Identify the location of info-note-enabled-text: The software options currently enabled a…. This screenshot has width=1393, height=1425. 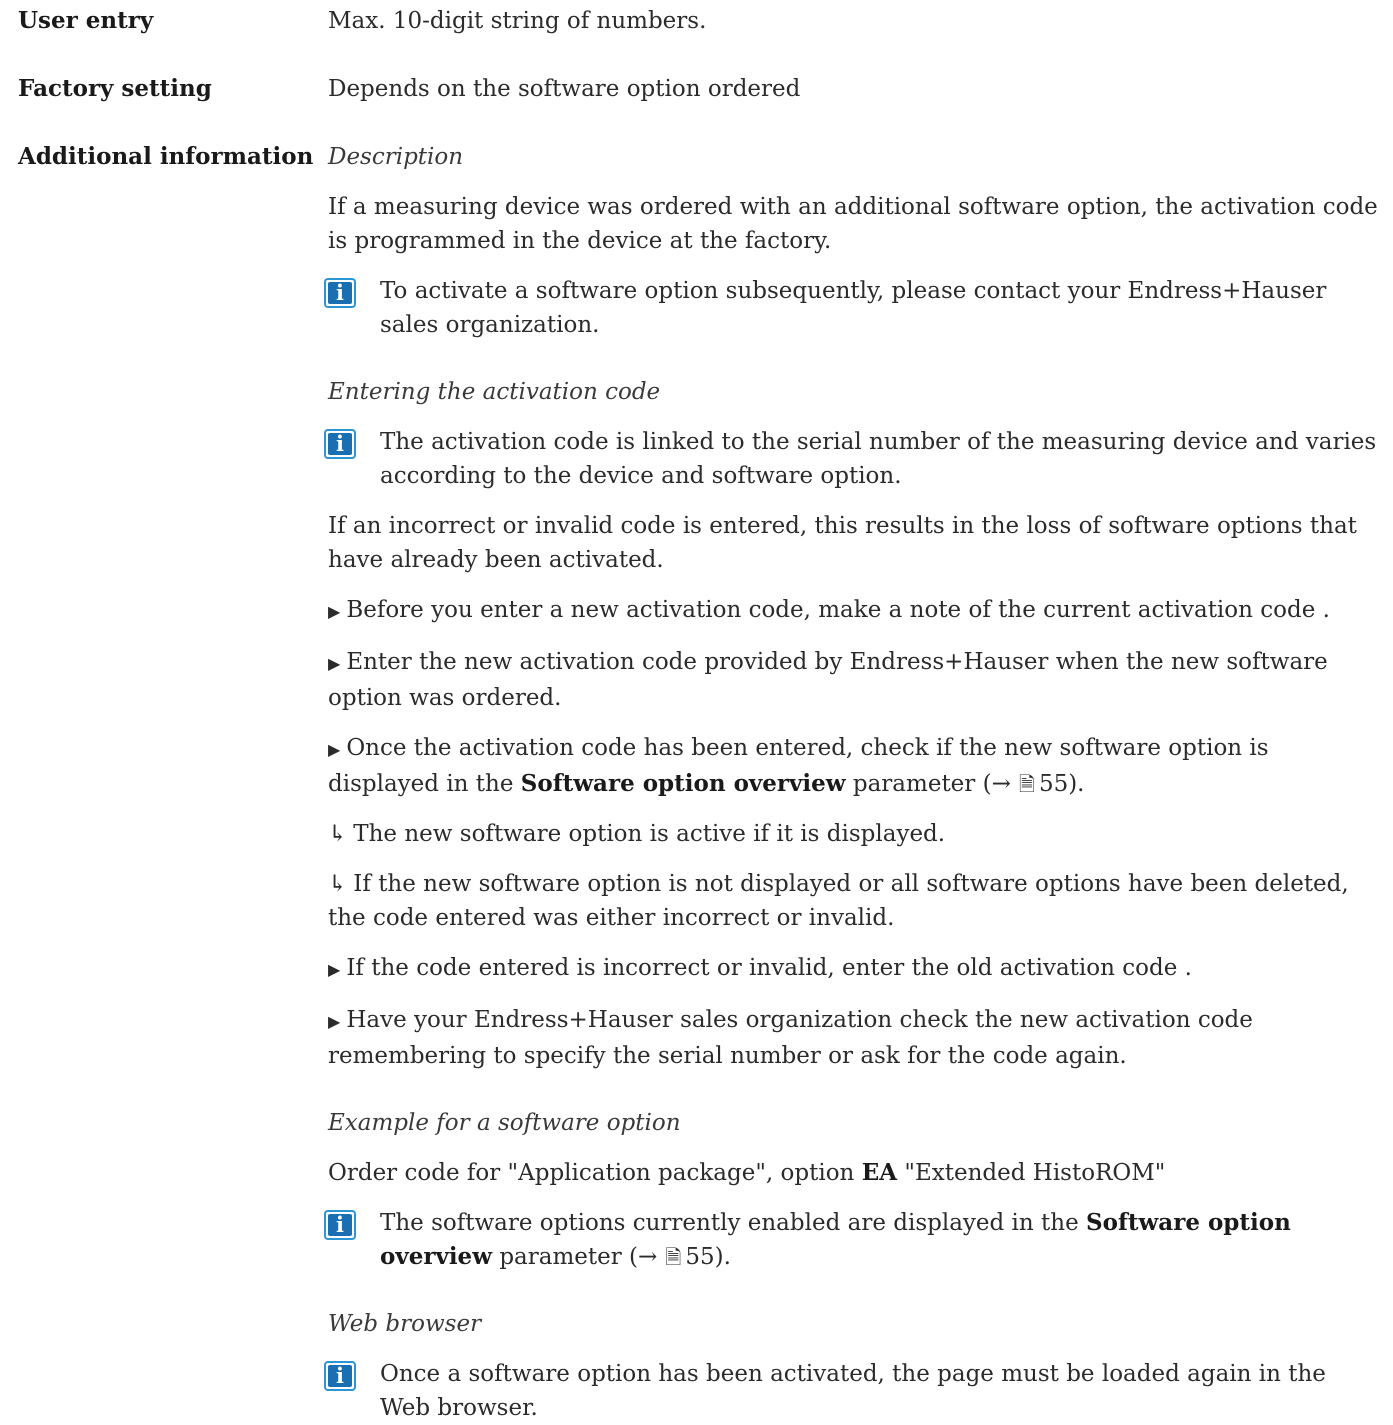
(879, 1240).